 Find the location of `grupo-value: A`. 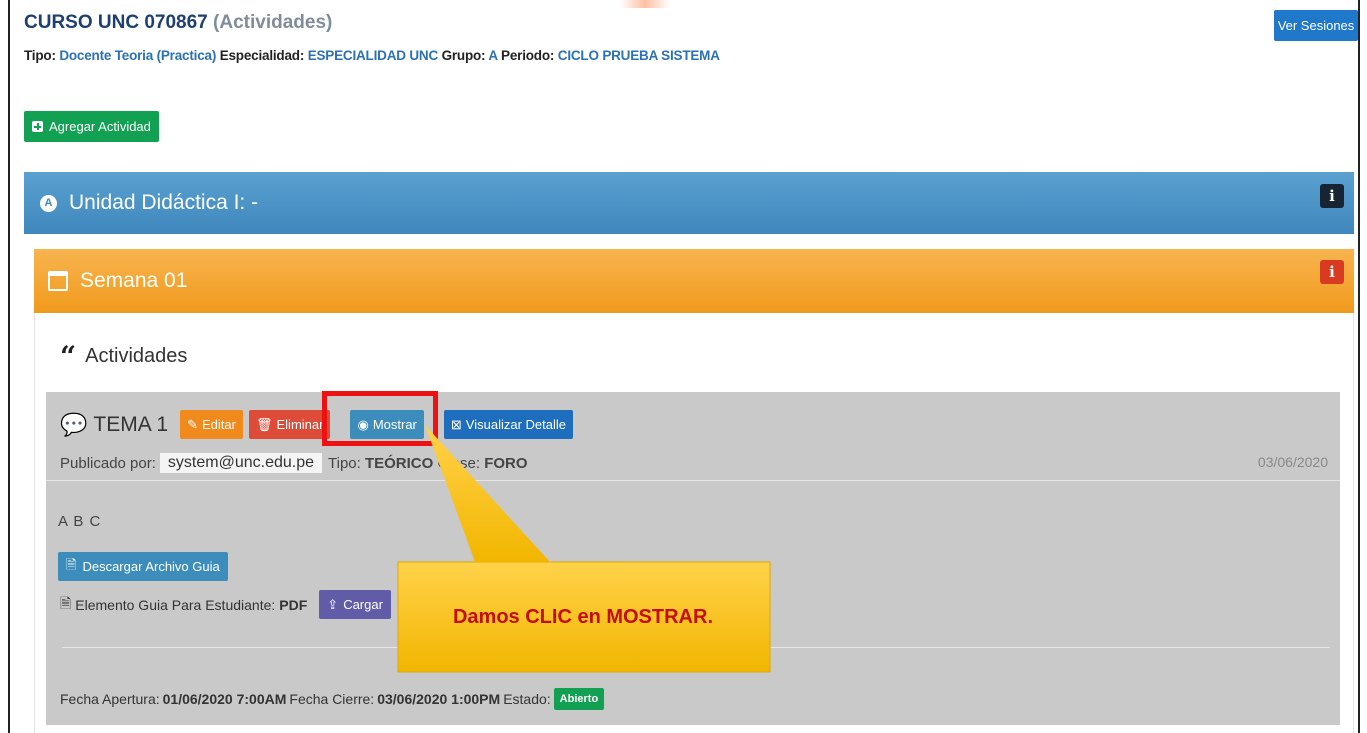

grupo-value: A is located at coordinates (493, 55).